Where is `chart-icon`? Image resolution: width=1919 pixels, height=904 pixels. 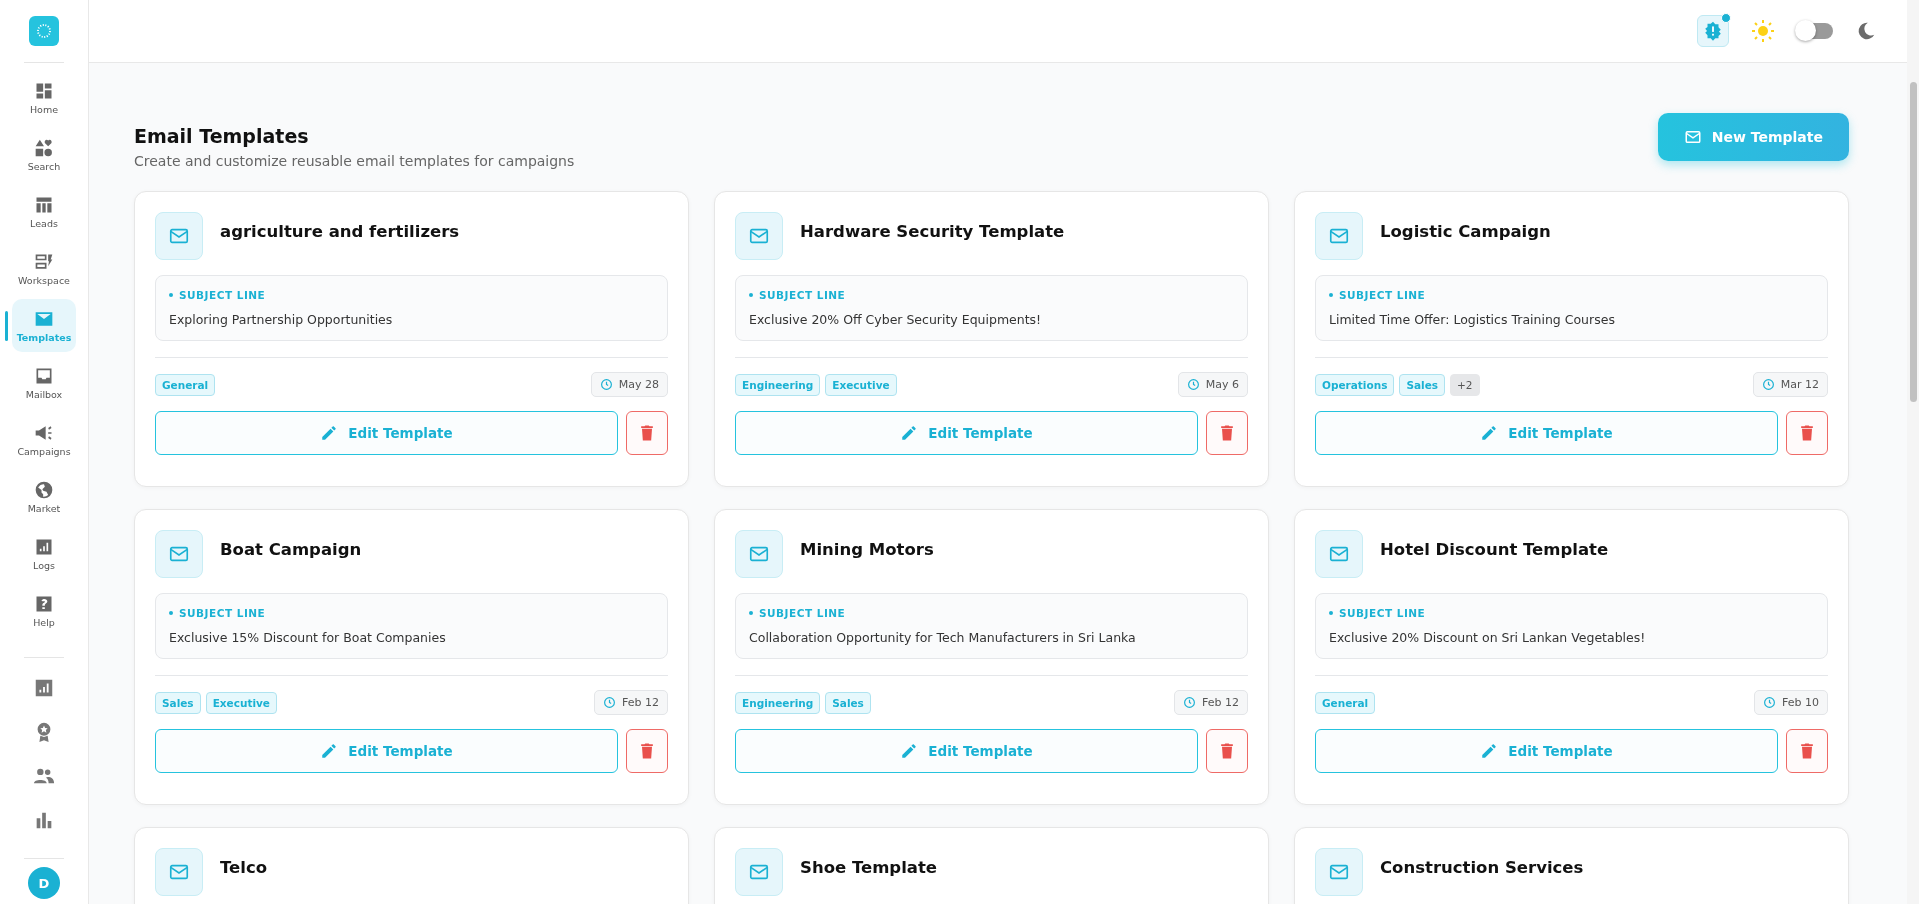 chart-icon is located at coordinates (44, 688).